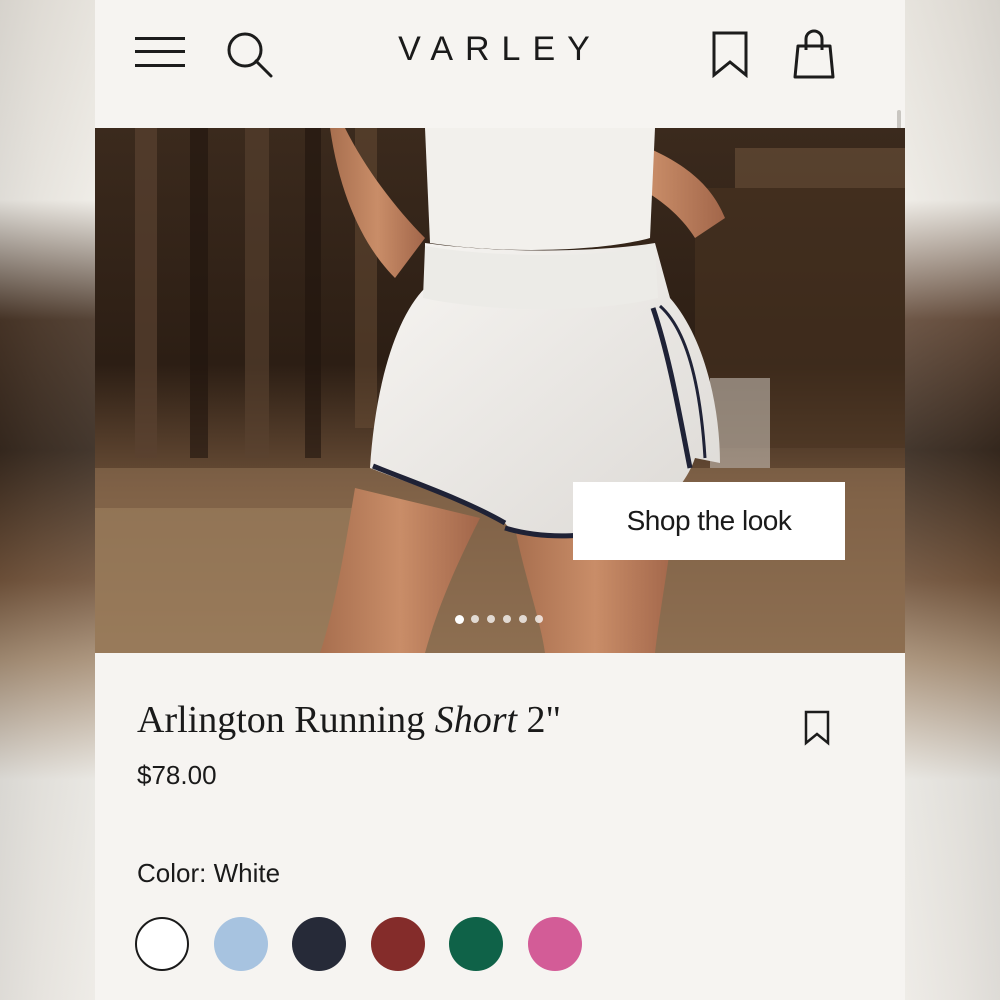 The width and height of the screenshot is (1000, 1000). I want to click on site-header: VARLEY, so click(500, 64).